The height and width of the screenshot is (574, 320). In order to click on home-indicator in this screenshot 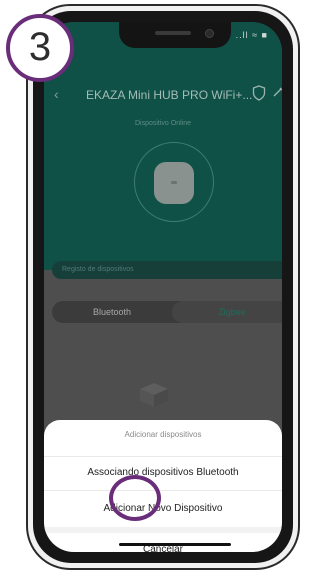, I will do `click(175, 544)`.